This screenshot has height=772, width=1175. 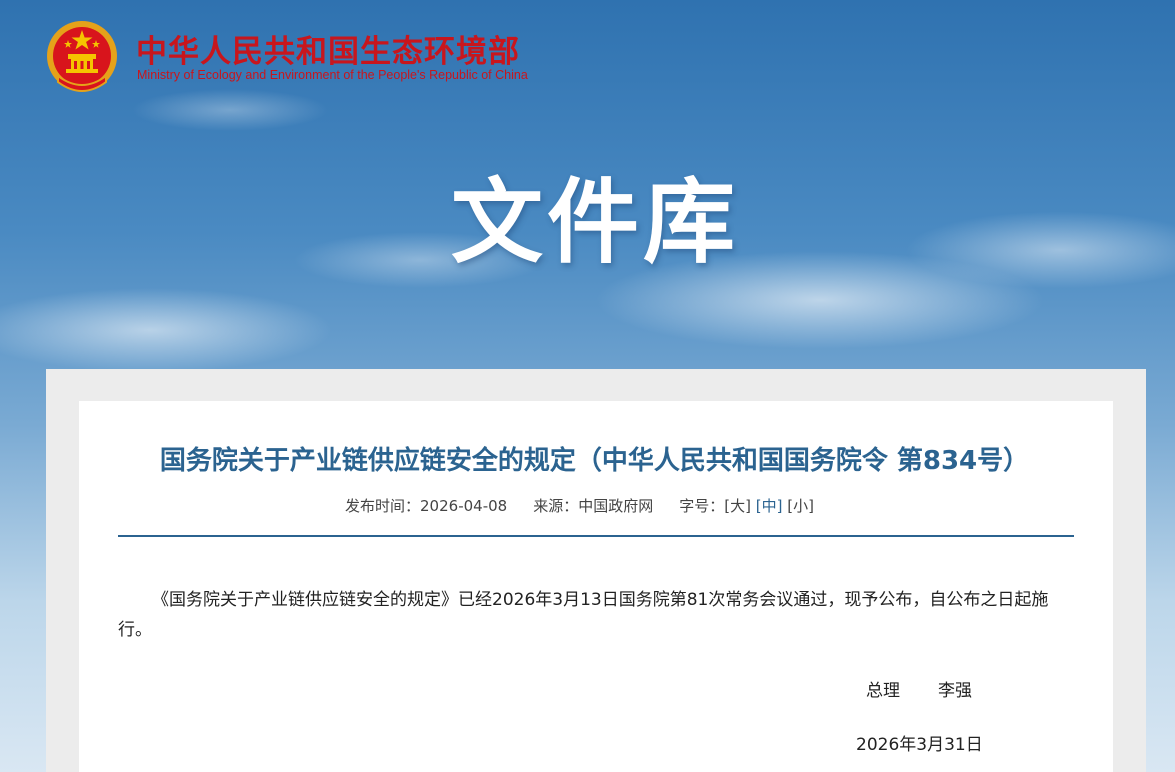 I want to click on published-label: 发布时间：, so click(x=383, y=506).